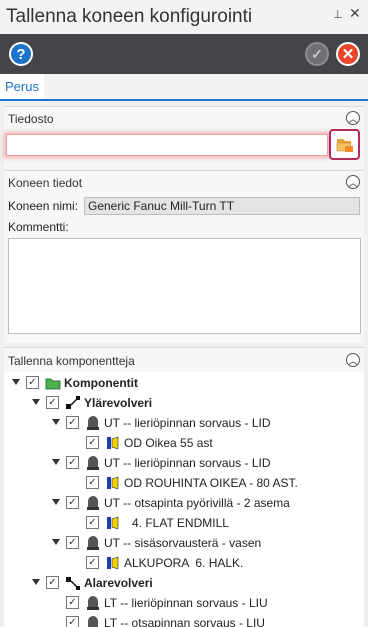 The width and height of the screenshot is (368, 627). I want to click on tab-perus: Perus, so click(22, 86).